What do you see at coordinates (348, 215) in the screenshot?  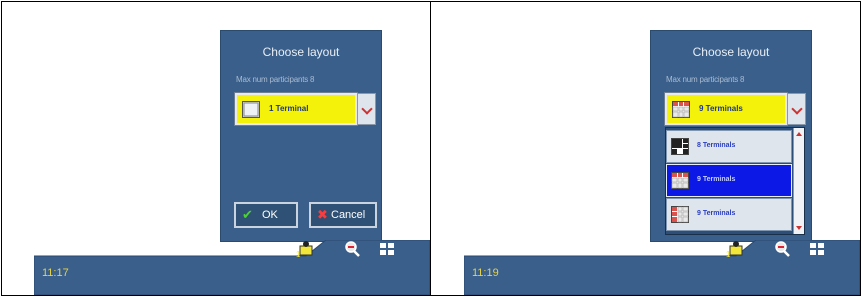 I see `cancel-button-label: Cancel` at bounding box center [348, 215].